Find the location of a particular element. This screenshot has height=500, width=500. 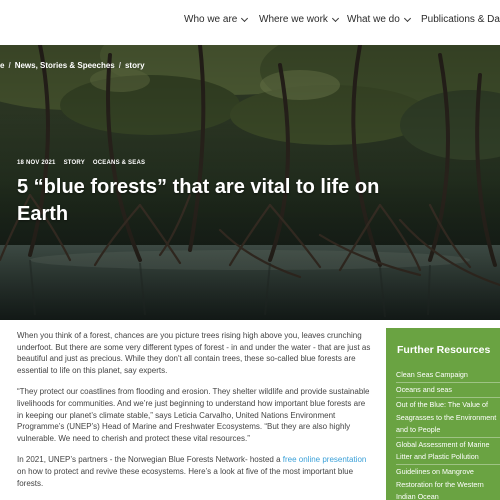

story-type: STORY is located at coordinates (74, 163).